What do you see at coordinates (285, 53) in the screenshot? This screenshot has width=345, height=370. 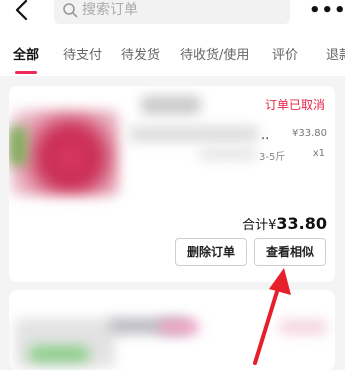 I see `tab-review: 评价` at bounding box center [285, 53].